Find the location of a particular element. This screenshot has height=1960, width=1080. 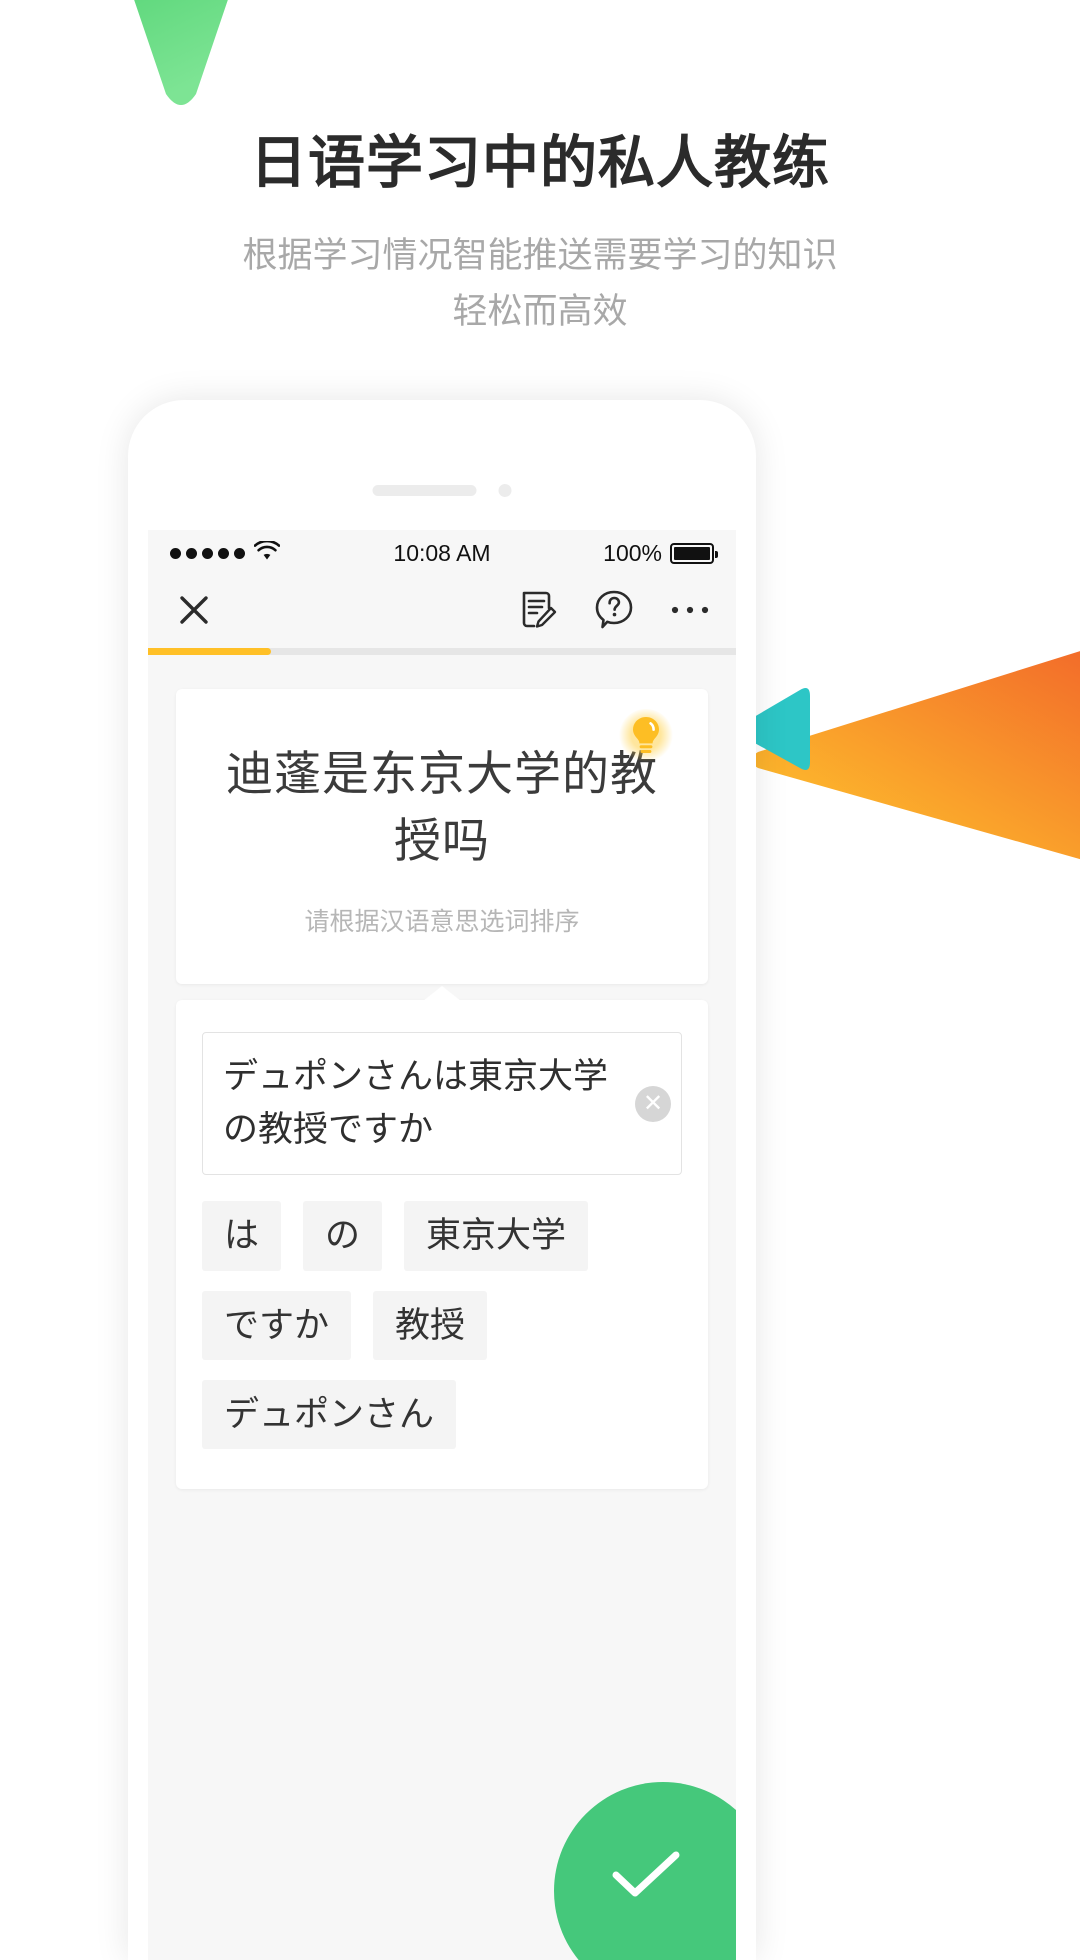

phone-speaker-group is located at coordinates (442, 490).